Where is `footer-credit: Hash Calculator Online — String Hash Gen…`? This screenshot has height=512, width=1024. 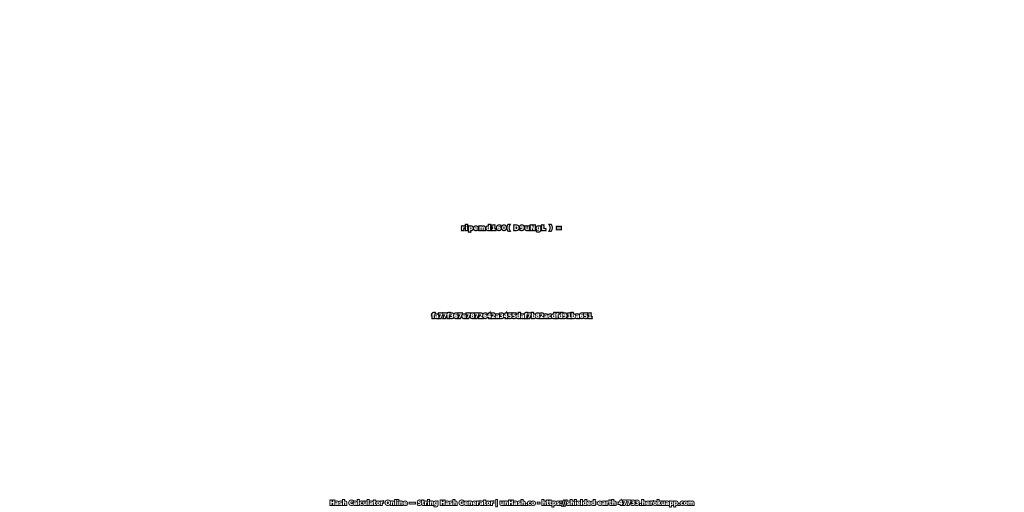
footer-credit: Hash Calculator Online — String Hash Gen… is located at coordinates (512, 503).